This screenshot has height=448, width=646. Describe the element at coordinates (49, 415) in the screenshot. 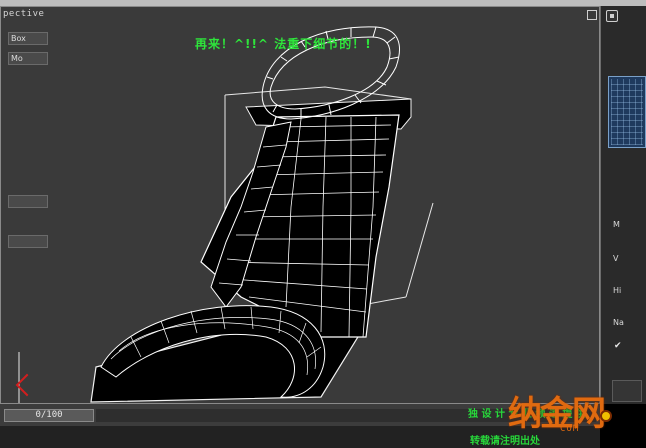

I see `time-slider: 0/100` at that location.